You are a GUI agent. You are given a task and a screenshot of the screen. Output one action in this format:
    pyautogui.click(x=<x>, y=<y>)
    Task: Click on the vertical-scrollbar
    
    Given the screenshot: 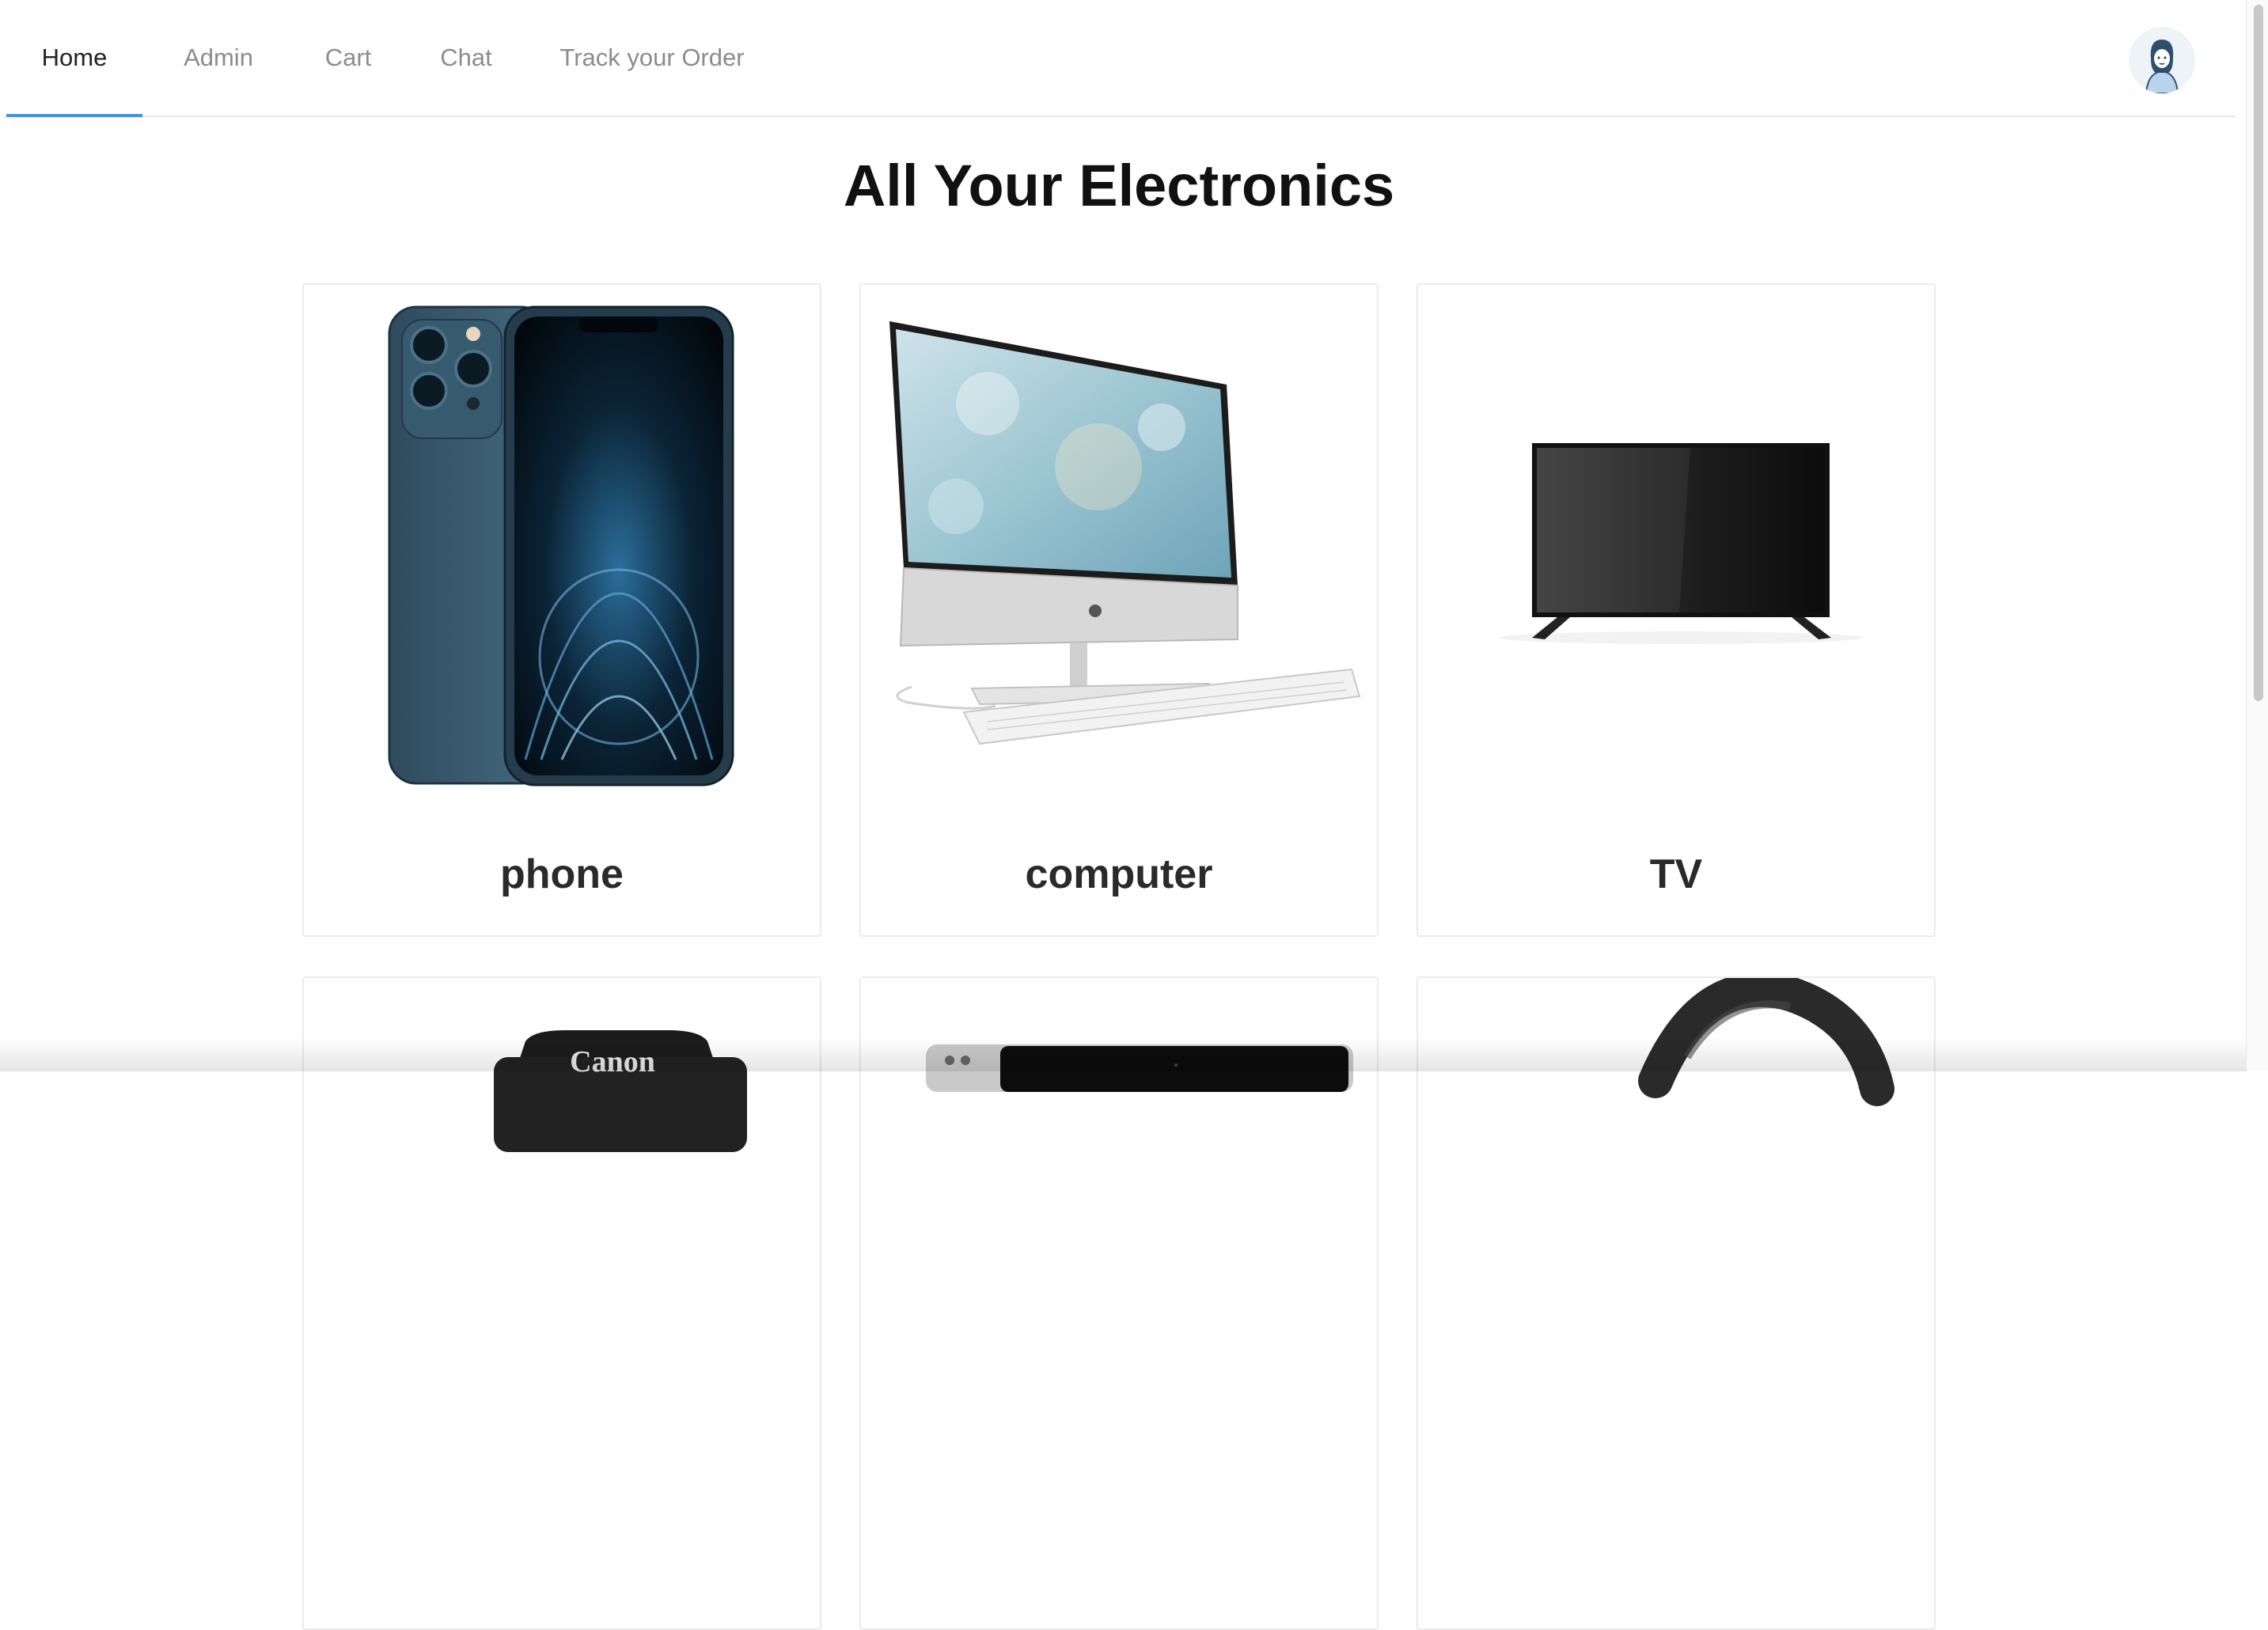 What is the action you would take?
    pyautogui.click(x=2257, y=535)
    